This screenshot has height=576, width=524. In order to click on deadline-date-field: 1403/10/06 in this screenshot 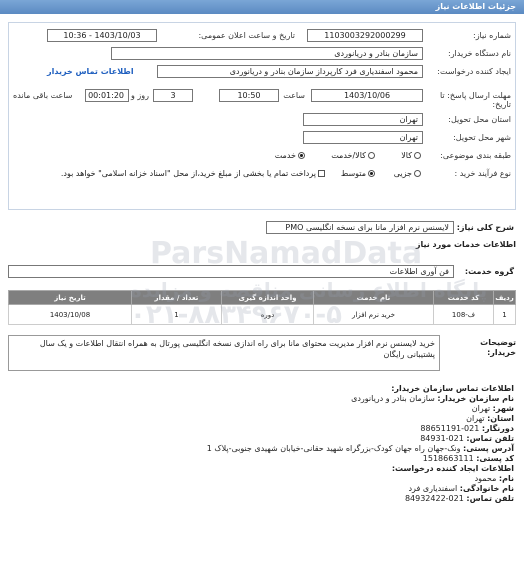, I will do `click(367, 95)`.